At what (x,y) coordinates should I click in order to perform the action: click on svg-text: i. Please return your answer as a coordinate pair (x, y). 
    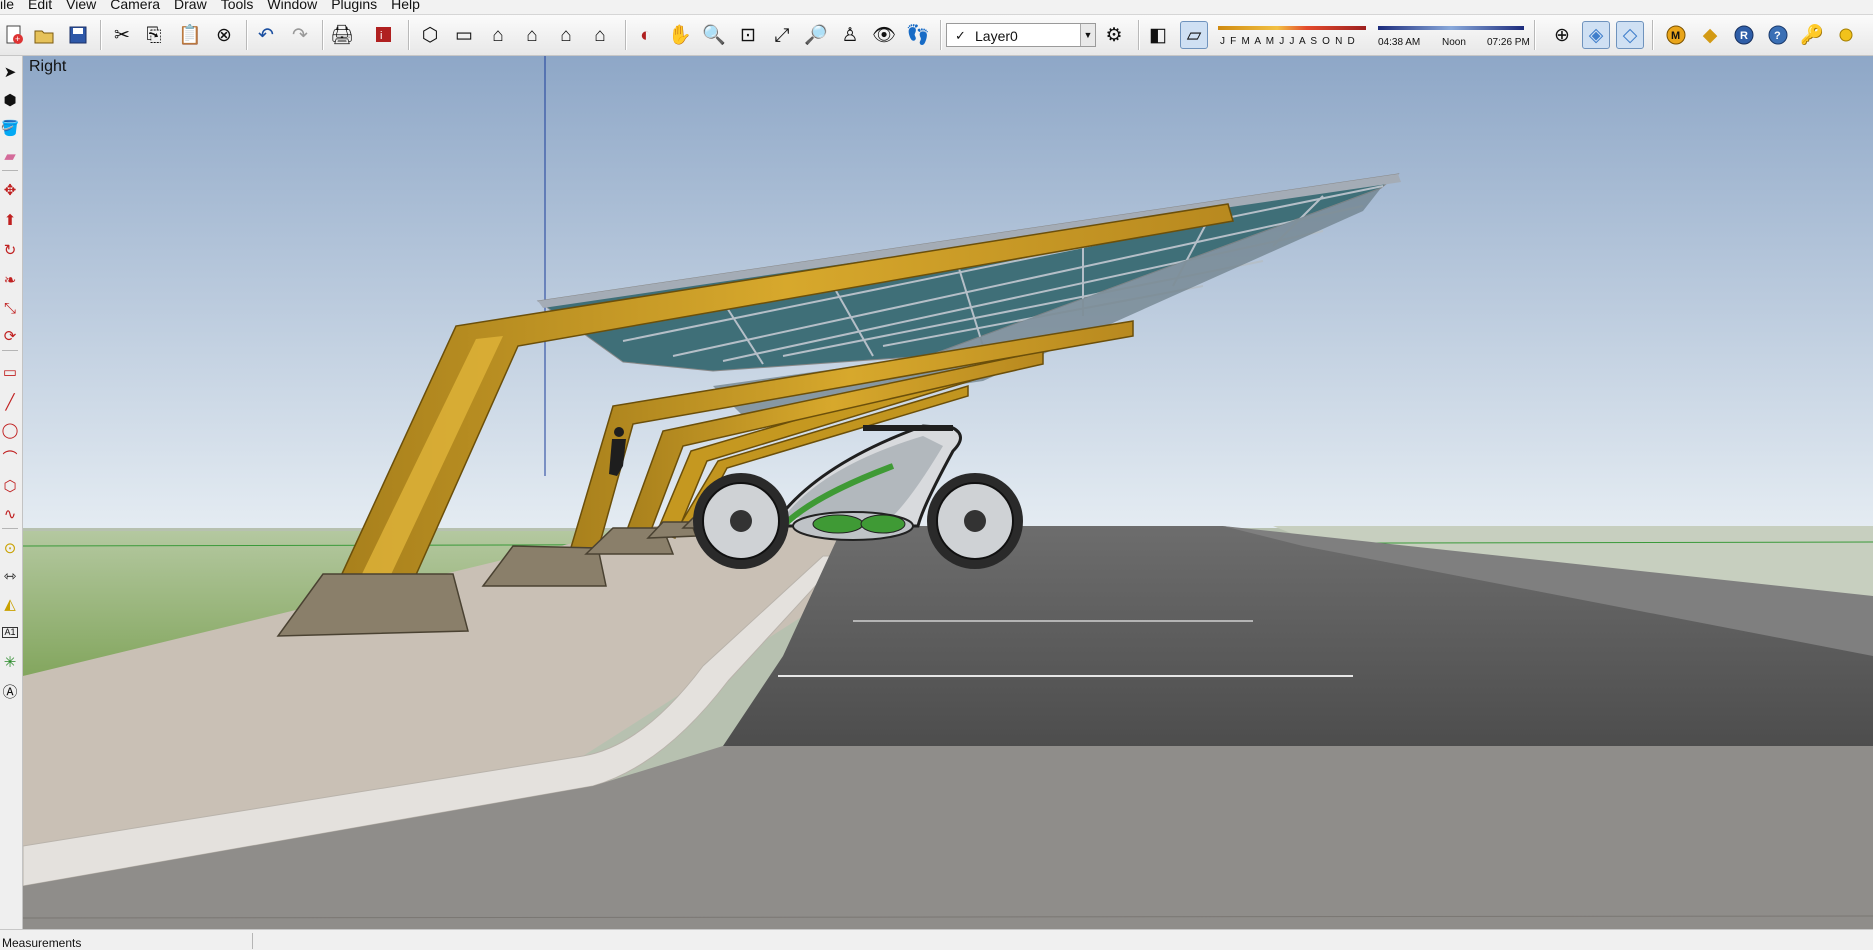
    Looking at the image, I should click on (381, 36).